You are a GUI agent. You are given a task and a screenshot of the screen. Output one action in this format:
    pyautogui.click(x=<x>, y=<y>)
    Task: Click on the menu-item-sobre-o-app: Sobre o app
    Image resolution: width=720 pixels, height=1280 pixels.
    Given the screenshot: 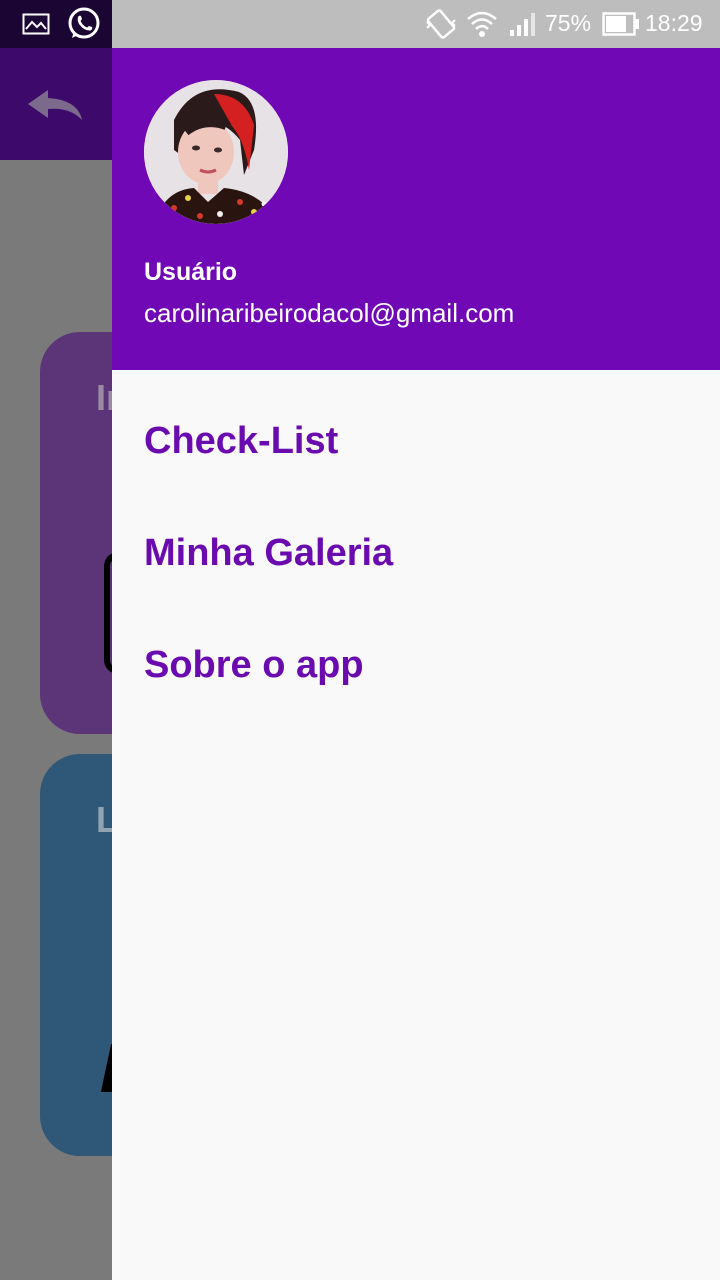 What is the action you would take?
    pyautogui.click(x=416, y=666)
    